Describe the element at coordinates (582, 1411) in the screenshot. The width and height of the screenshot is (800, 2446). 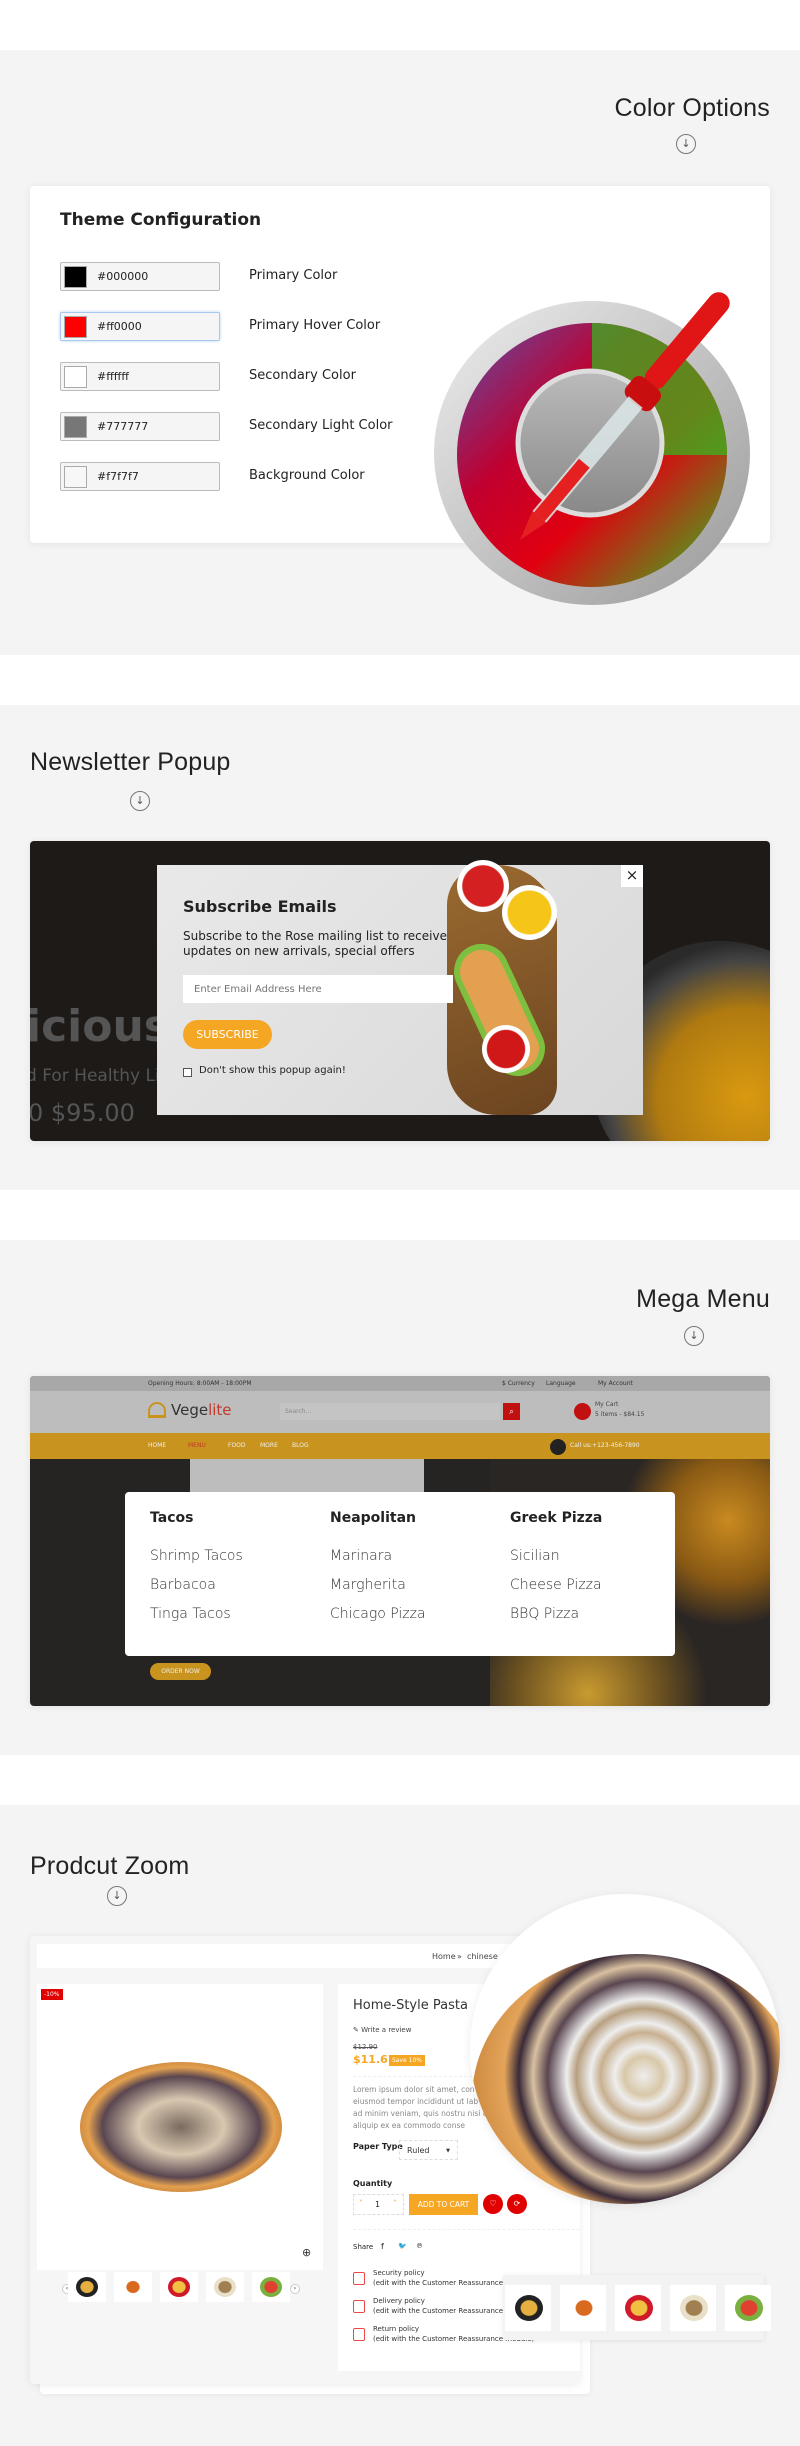
I see `cart-icon` at that location.